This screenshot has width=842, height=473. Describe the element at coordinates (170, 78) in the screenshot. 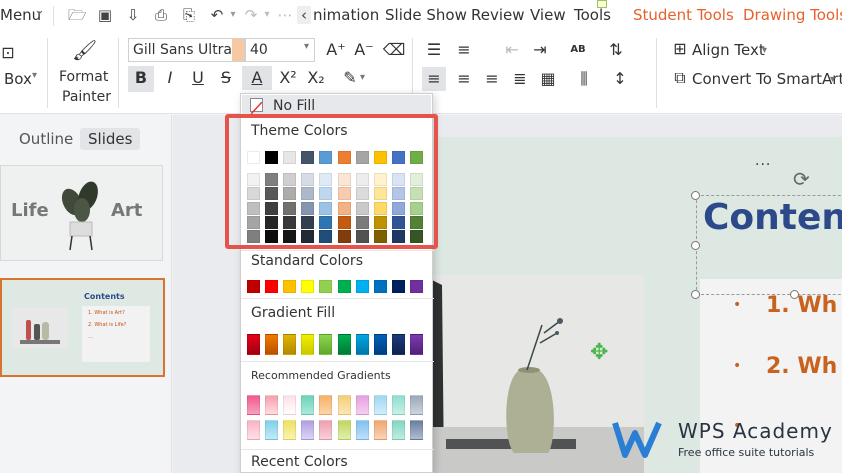

I see `italic-button: I` at that location.